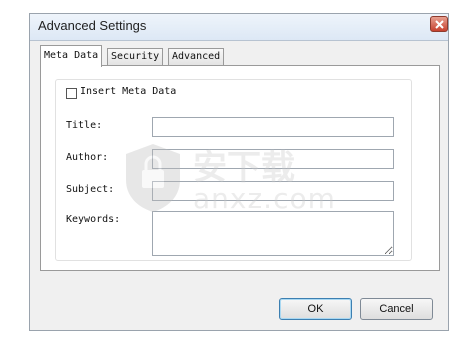 This screenshot has width=449, height=349. What do you see at coordinates (273, 233) in the screenshot?
I see `keywords-field` at bounding box center [273, 233].